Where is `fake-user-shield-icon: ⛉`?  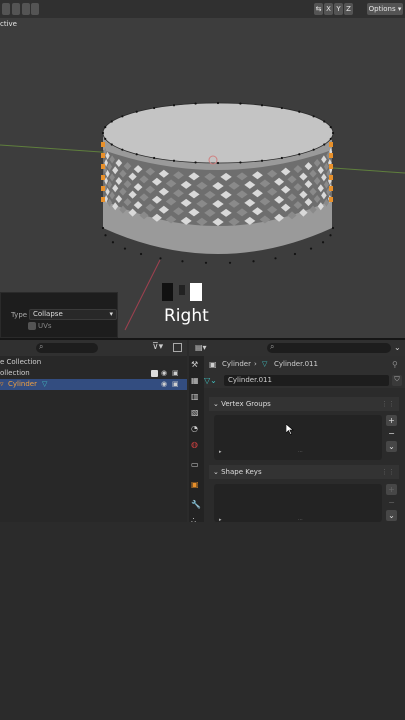
fake-user-shield-icon: ⛉ is located at coordinates (397, 380).